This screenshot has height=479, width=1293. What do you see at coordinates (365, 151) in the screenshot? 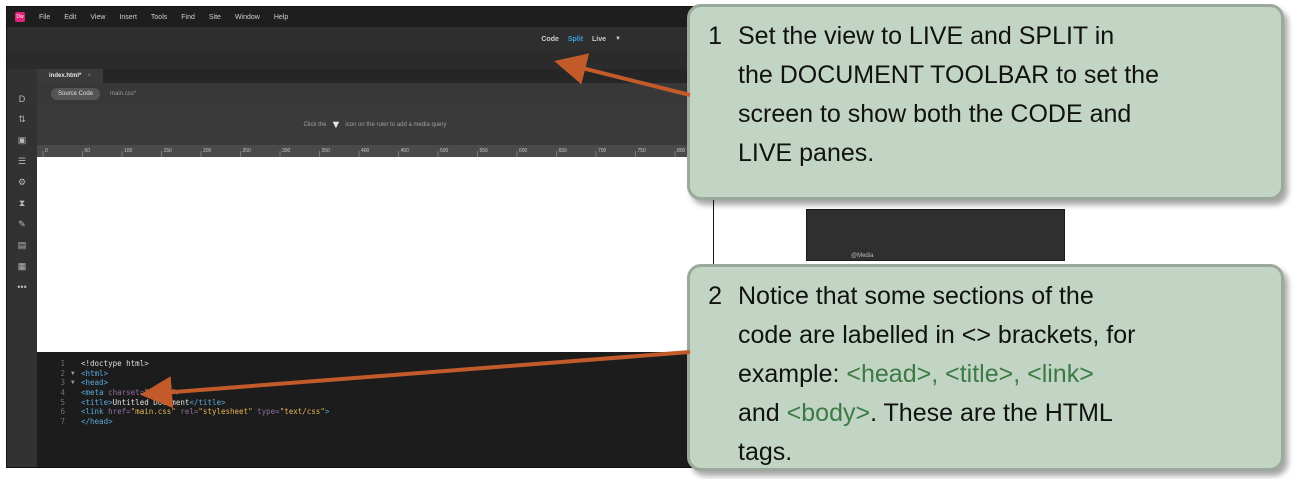
I see `ruler-tick-label: 400` at bounding box center [365, 151].